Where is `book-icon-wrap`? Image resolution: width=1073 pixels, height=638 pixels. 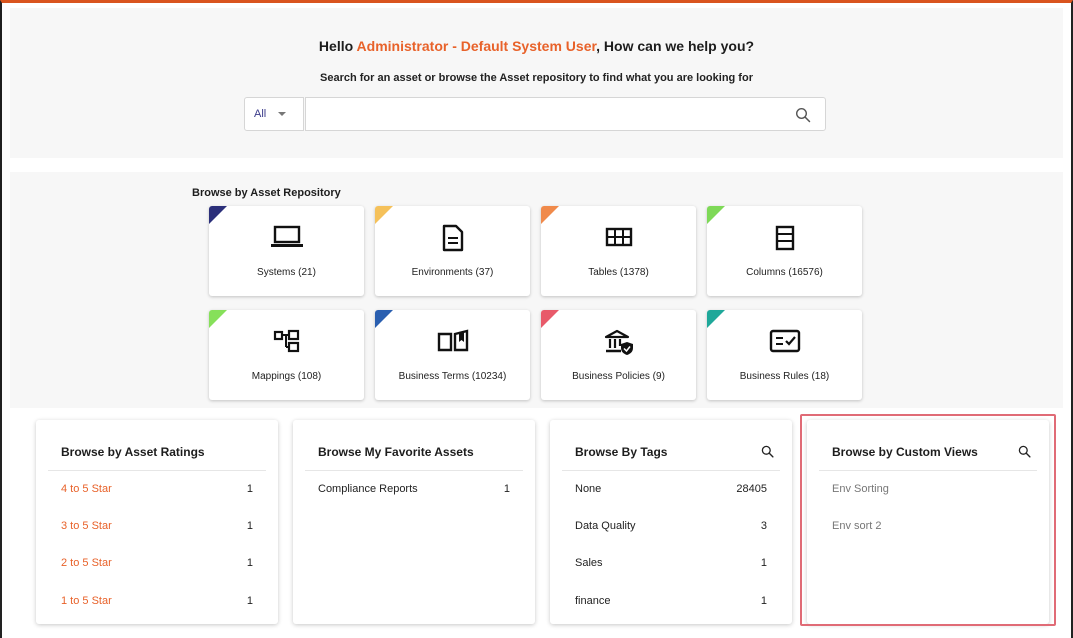 book-icon-wrap is located at coordinates (452, 341).